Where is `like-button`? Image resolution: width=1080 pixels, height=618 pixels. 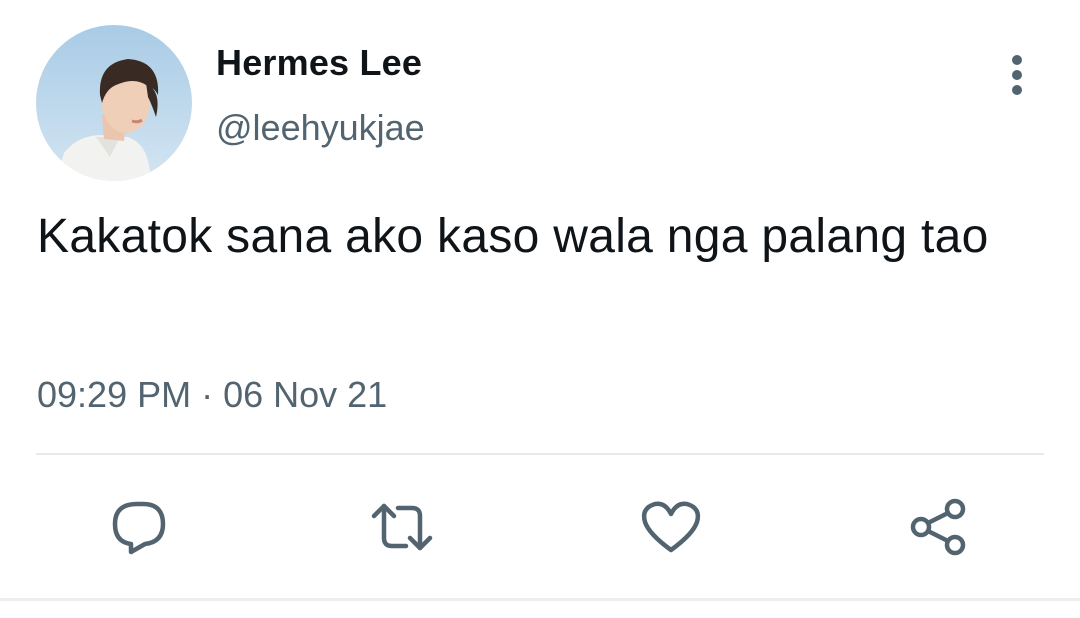
like-button is located at coordinates (671, 527).